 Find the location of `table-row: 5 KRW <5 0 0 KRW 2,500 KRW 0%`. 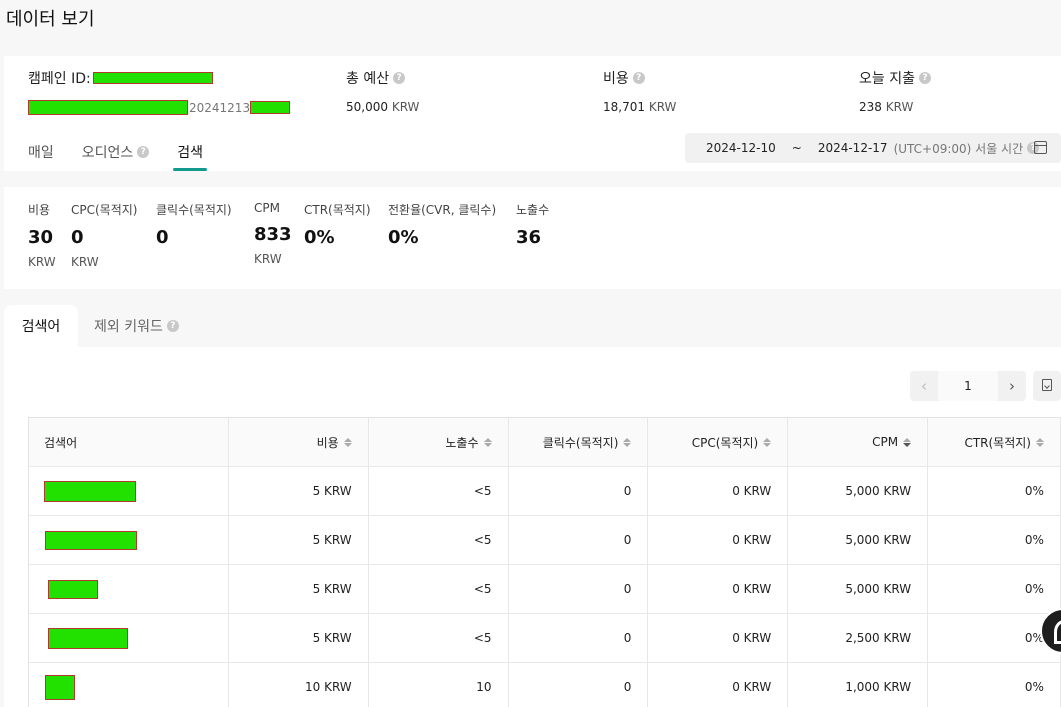

table-row: 5 KRW <5 0 0 KRW 2,500 KRW 0% is located at coordinates (545, 638).